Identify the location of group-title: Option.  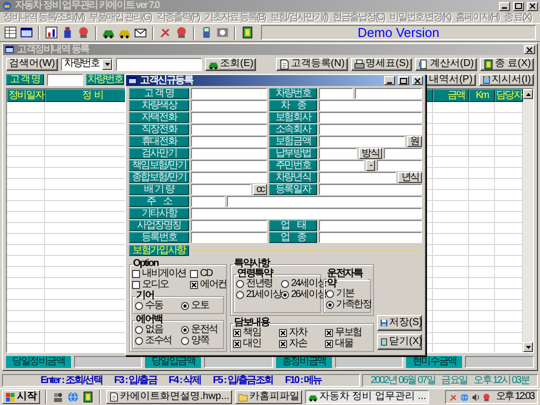
(145, 263).